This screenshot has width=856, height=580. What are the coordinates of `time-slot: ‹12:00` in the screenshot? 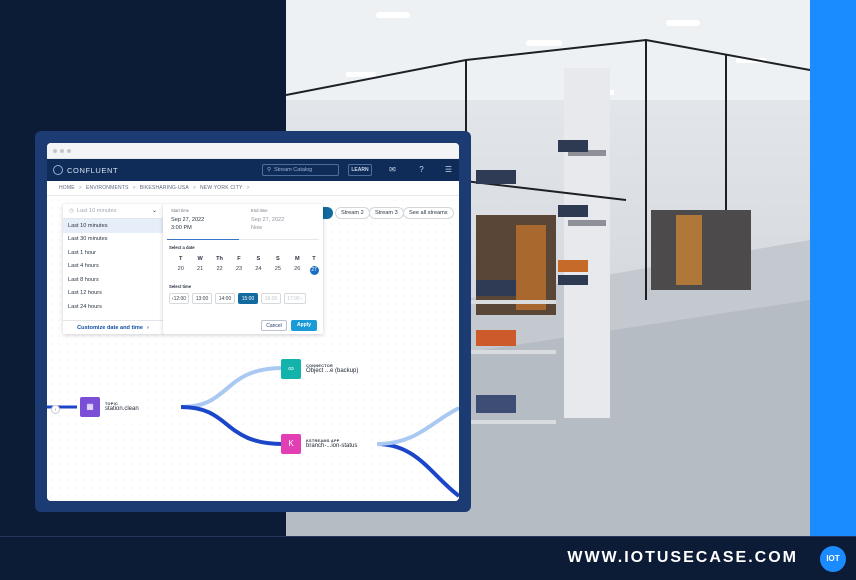 It's located at (179, 298).